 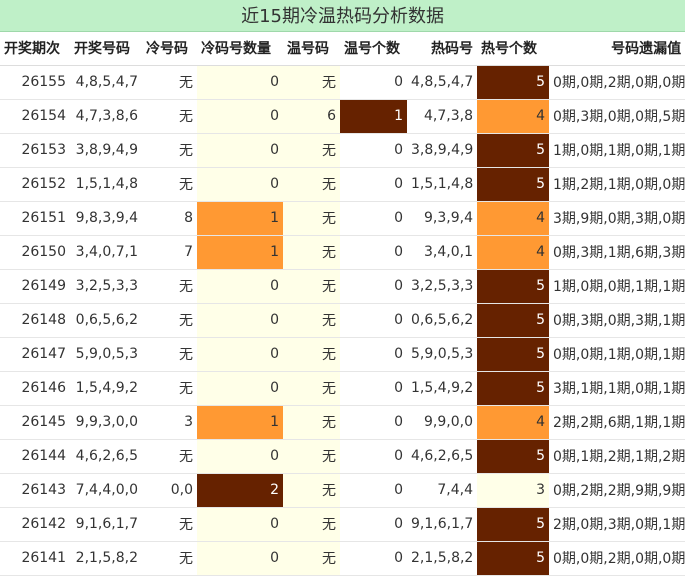 I want to click on hot-number-cell: 9,9,0,0, so click(x=442, y=422).